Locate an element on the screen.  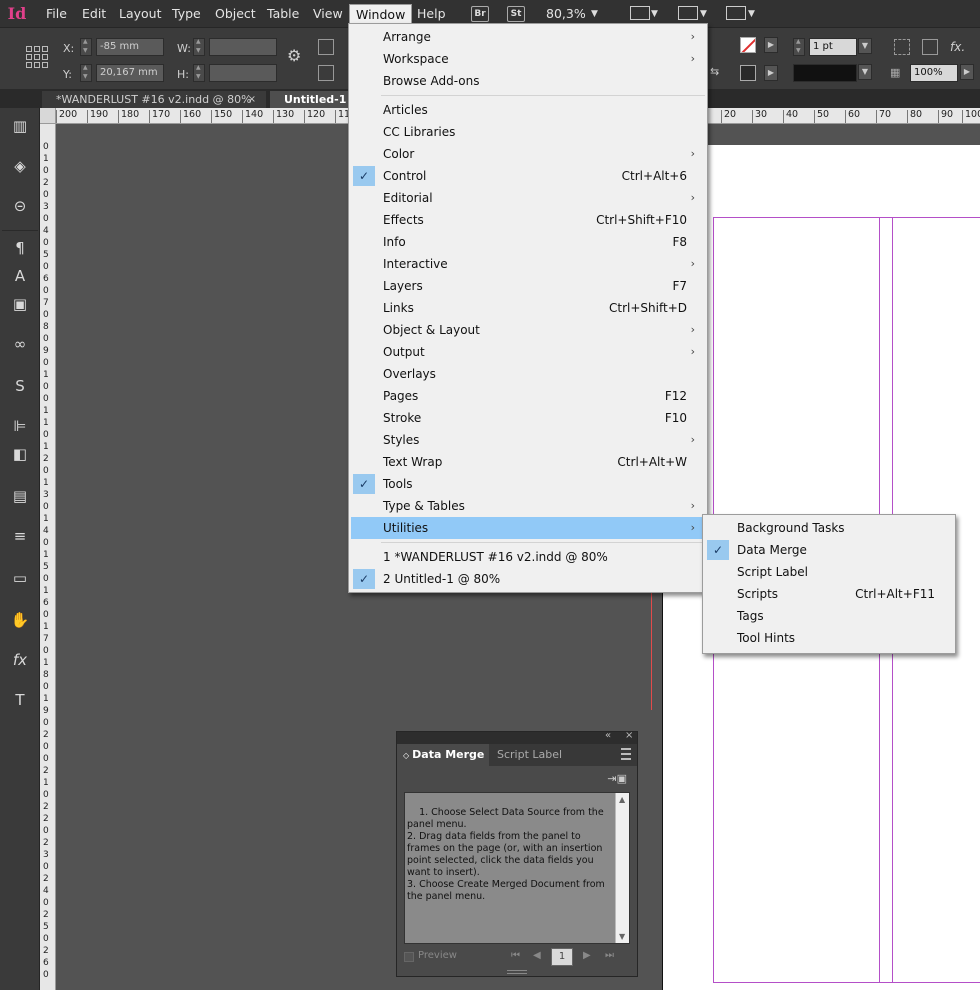
stroke-weight-field: 1 pt is located at coordinates (833, 47).